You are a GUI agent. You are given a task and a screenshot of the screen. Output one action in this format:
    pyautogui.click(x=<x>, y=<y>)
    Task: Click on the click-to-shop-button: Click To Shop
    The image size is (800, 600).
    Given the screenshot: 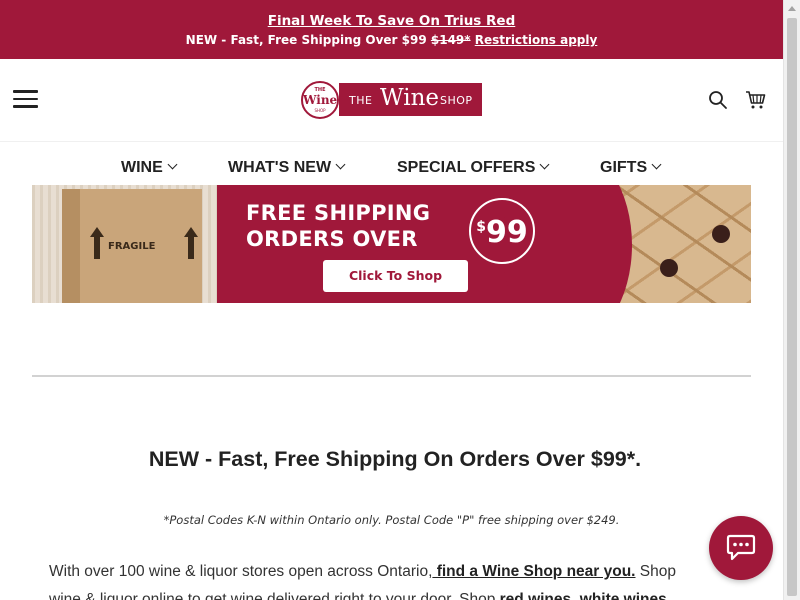 What is the action you would take?
    pyautogui.click(x=395, y=276)
    